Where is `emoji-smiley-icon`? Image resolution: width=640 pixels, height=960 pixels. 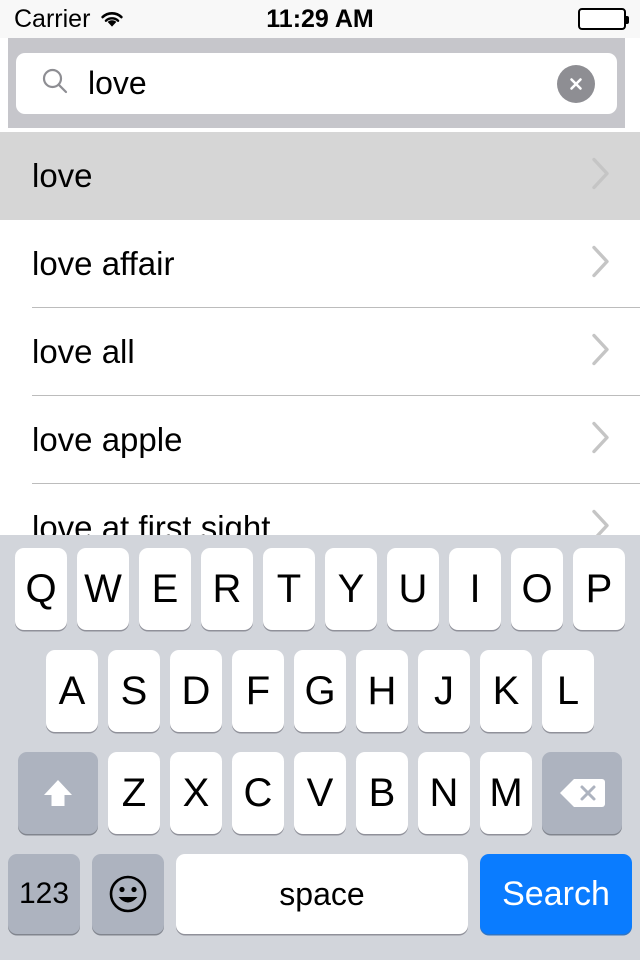
emoji-smiley-icon is located at coordinates (128, 894).